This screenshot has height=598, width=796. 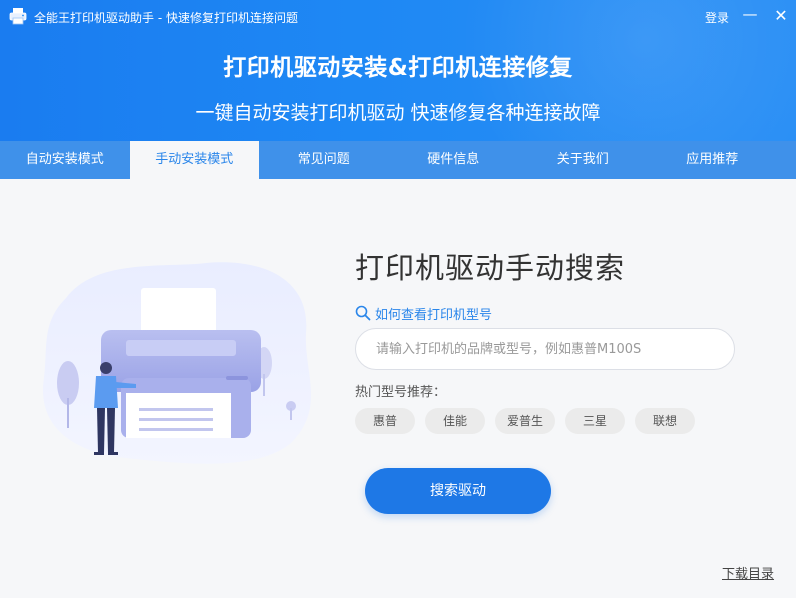 What do you see at coordinates (748, 572) in the screenshot?
I see `download-directory-link: 下载目录` at bounding box center [748, 572].